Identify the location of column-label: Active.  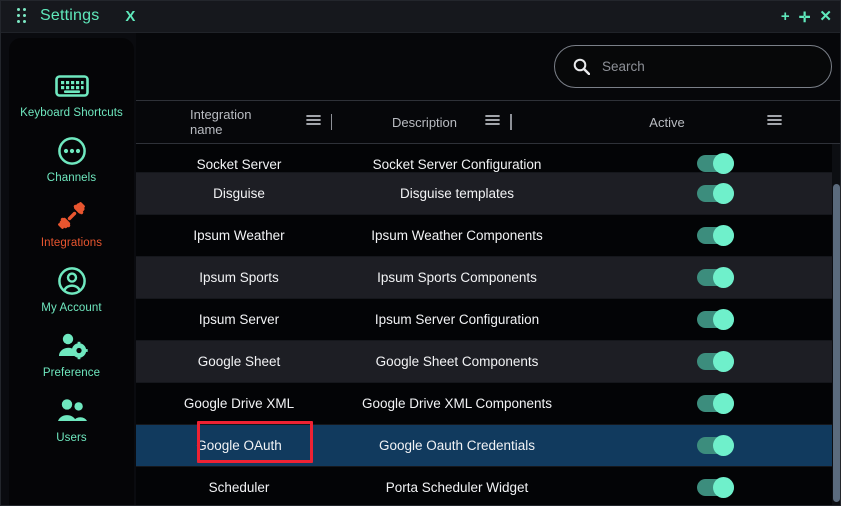
(667, 122).